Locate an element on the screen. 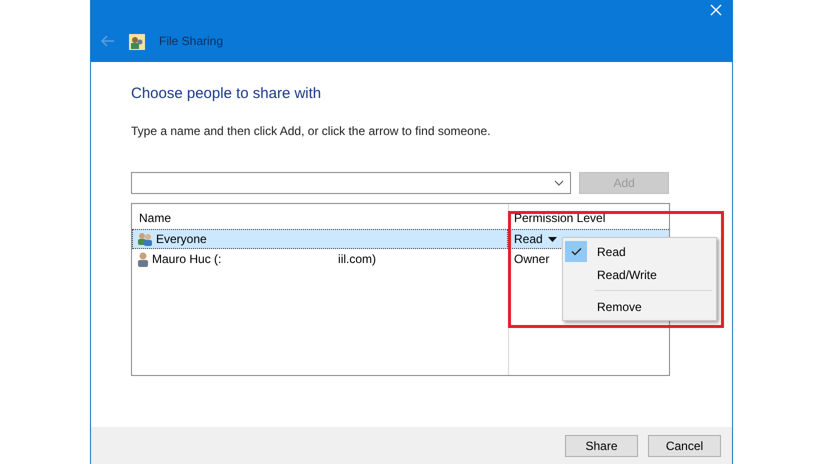  checkmark-icon is located at coordinates (576, 251).